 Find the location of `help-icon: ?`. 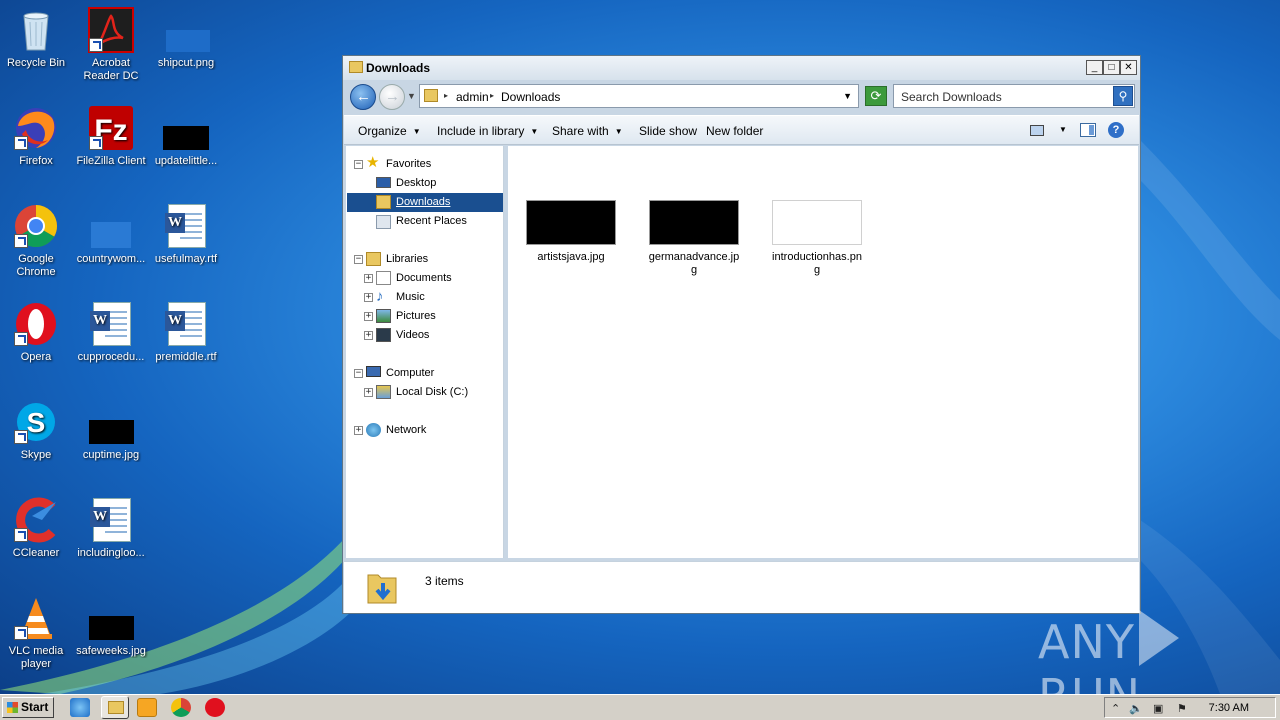

help-icon: ? is located at coordinates (1116, 130).